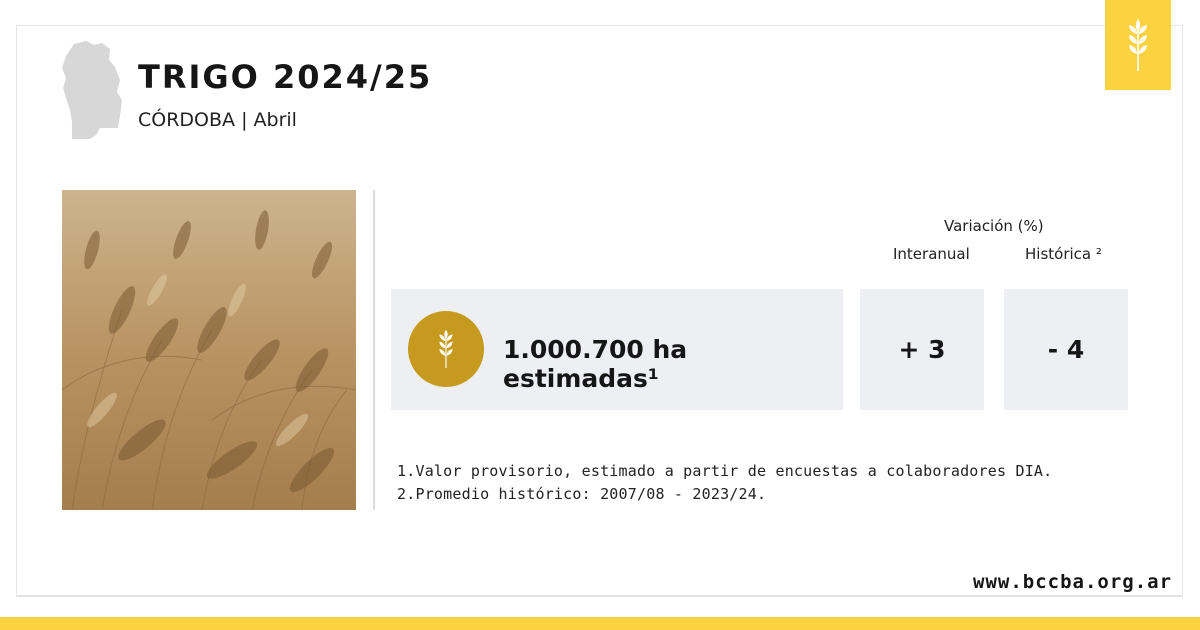 The height and width of the screenshot is (630, 1200). I want to click on page-subtitle: CÓRDOBA | Abril, so click(217, 120).